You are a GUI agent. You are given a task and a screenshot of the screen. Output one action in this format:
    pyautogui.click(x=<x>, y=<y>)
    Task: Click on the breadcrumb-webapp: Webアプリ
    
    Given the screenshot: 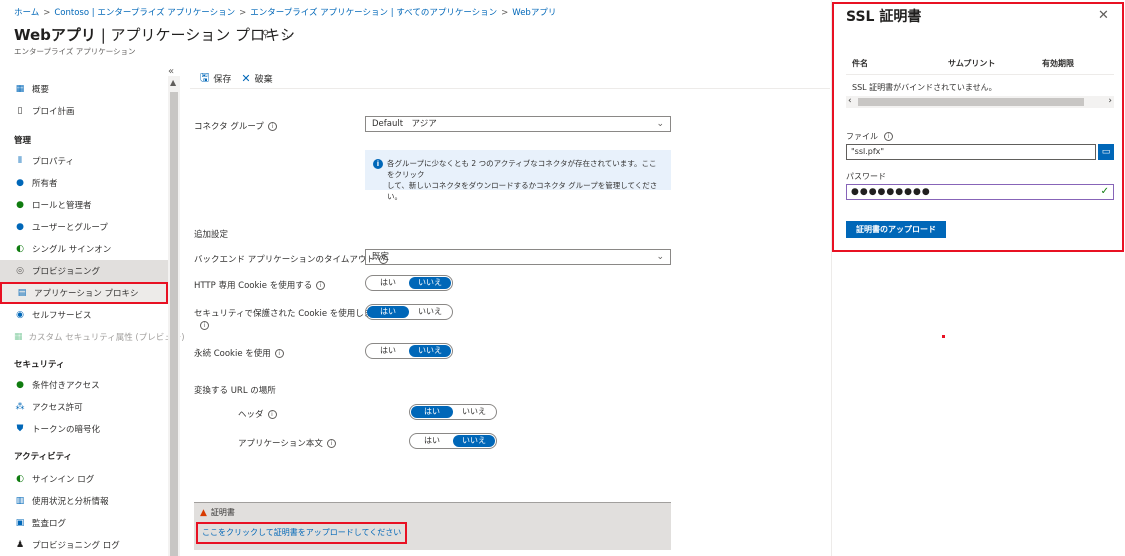 What is the action you would take?
    pyautogui.click(x=534, y=13)
    